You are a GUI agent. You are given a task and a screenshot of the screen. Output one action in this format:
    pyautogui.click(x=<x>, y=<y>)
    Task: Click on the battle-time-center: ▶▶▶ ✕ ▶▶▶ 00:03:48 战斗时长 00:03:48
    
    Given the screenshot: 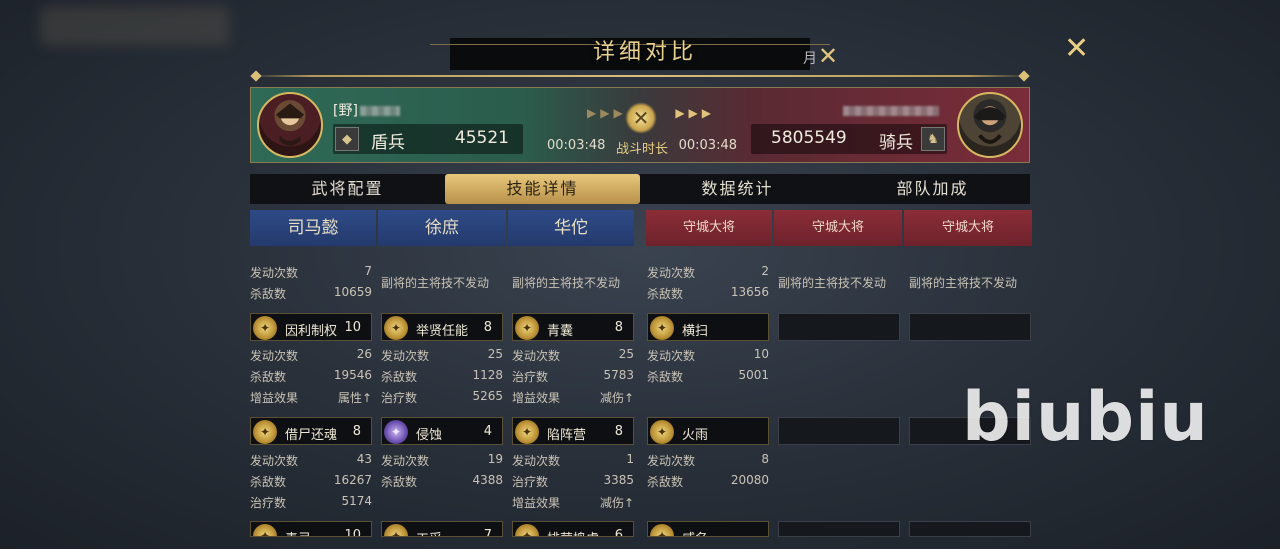 What is the action you would take?
    pyautogui.click(x=642, y=128)
    